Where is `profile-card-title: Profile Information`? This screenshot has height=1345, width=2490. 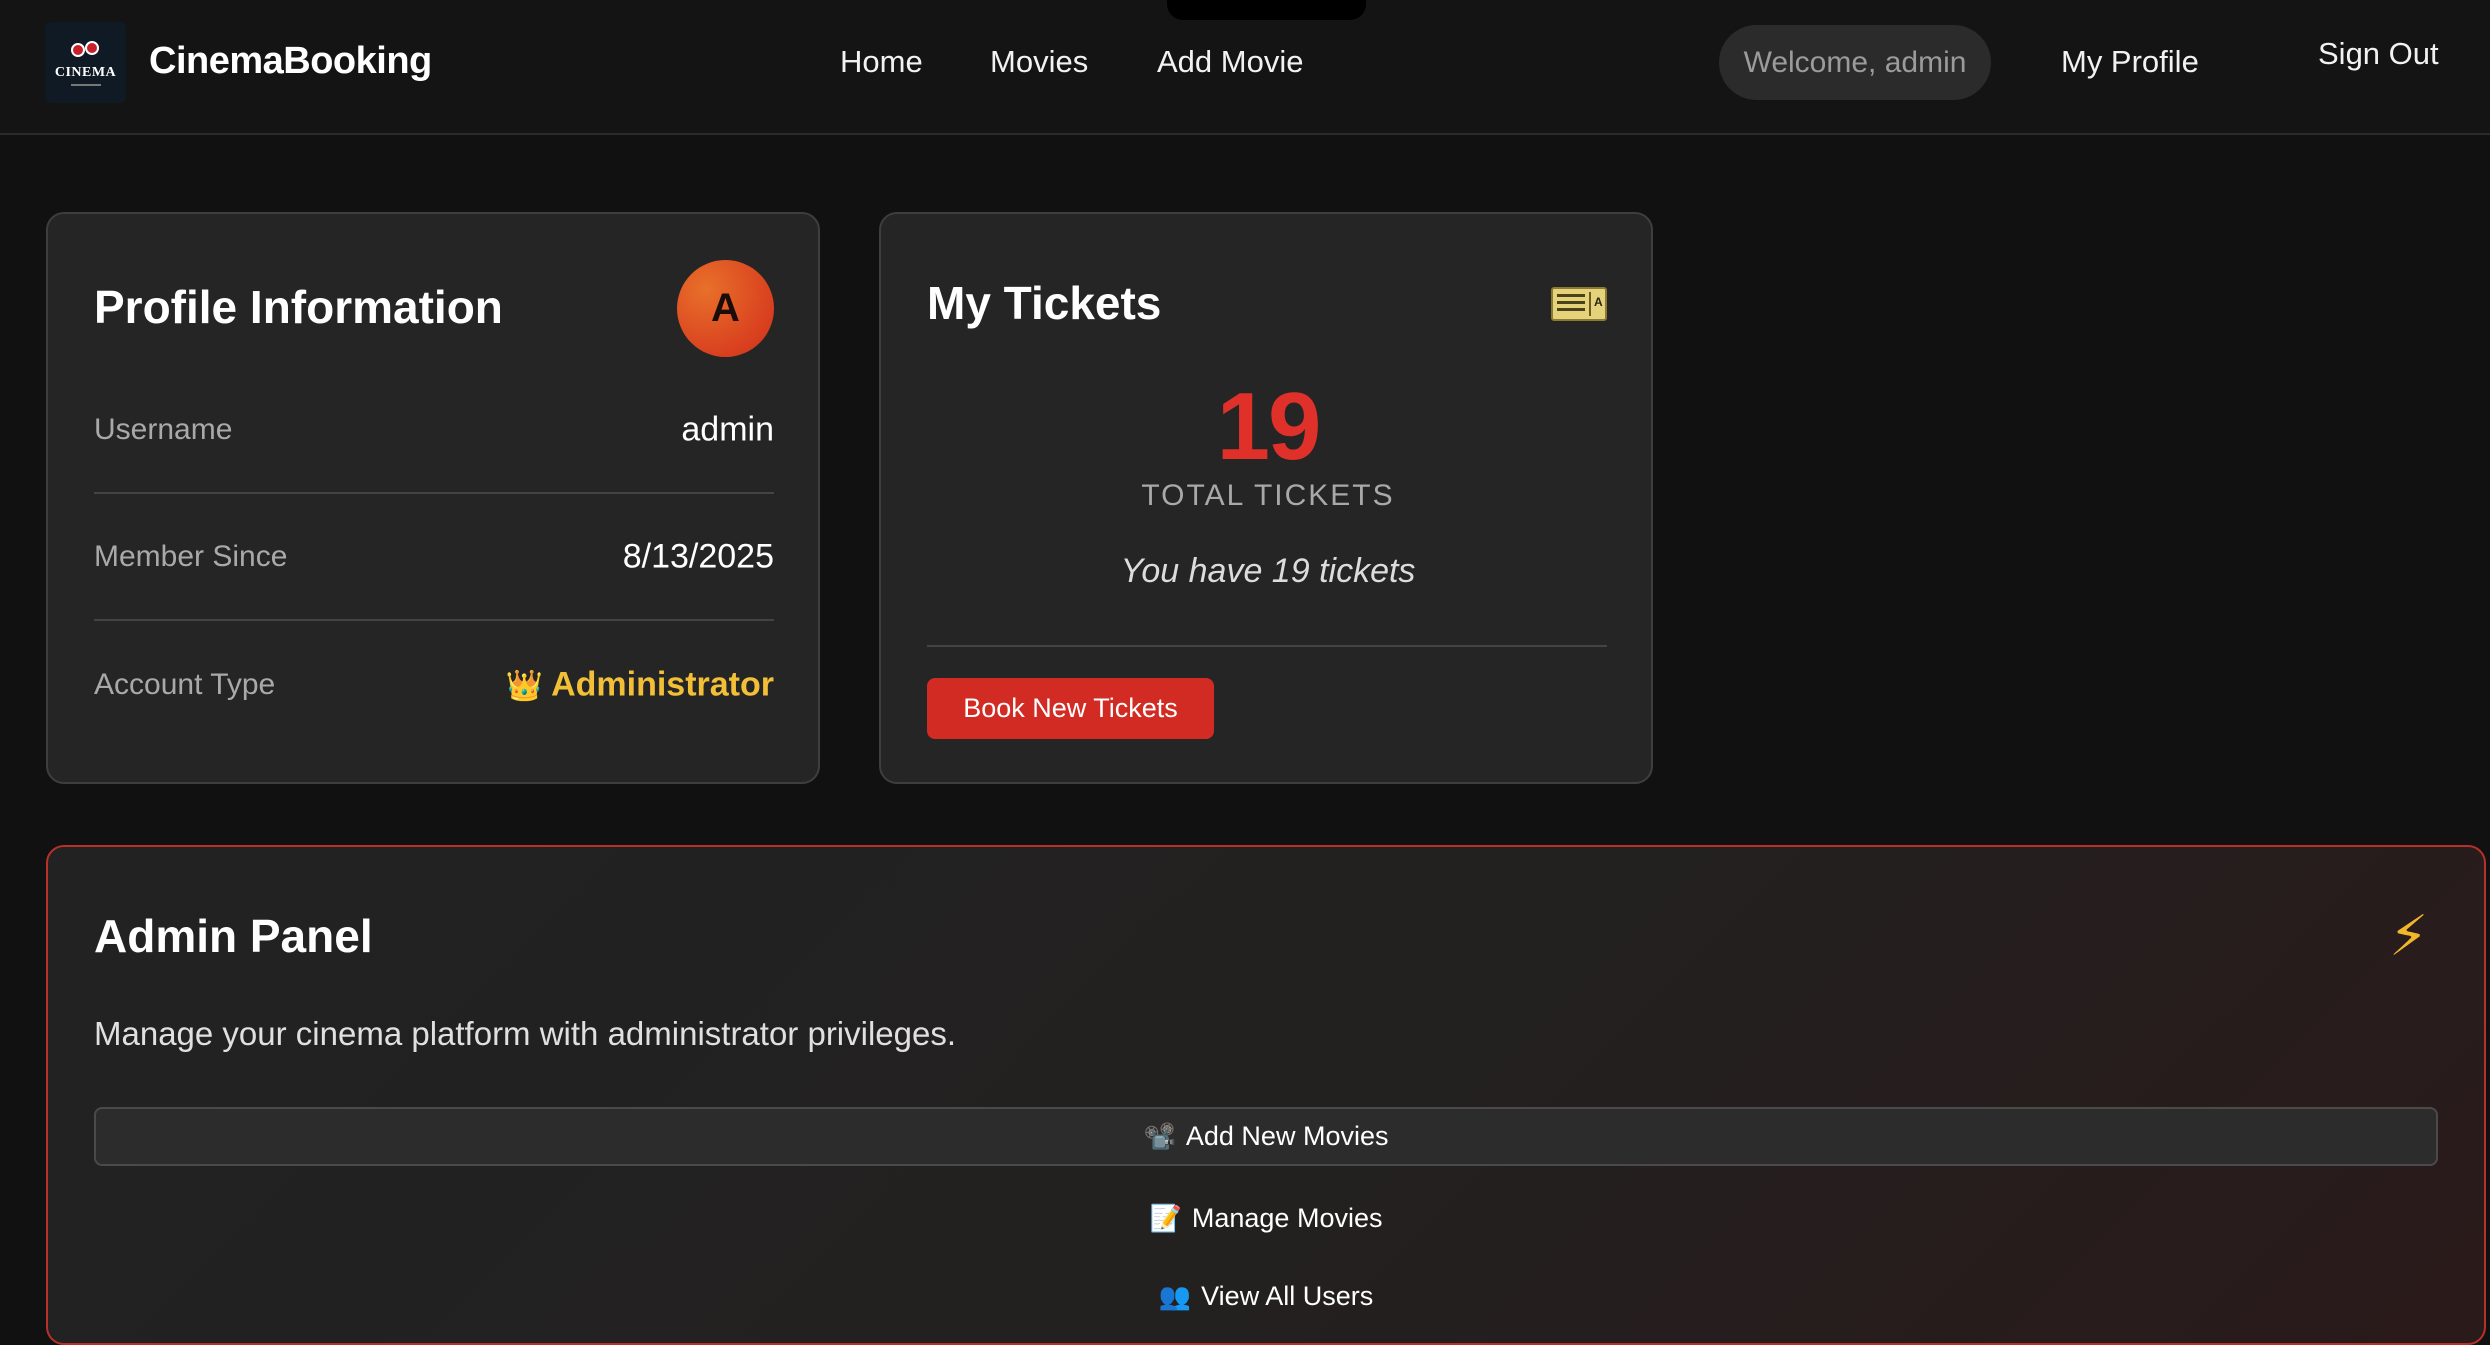 profile-card-title: Profile Information is located at coordinates (298, 307).